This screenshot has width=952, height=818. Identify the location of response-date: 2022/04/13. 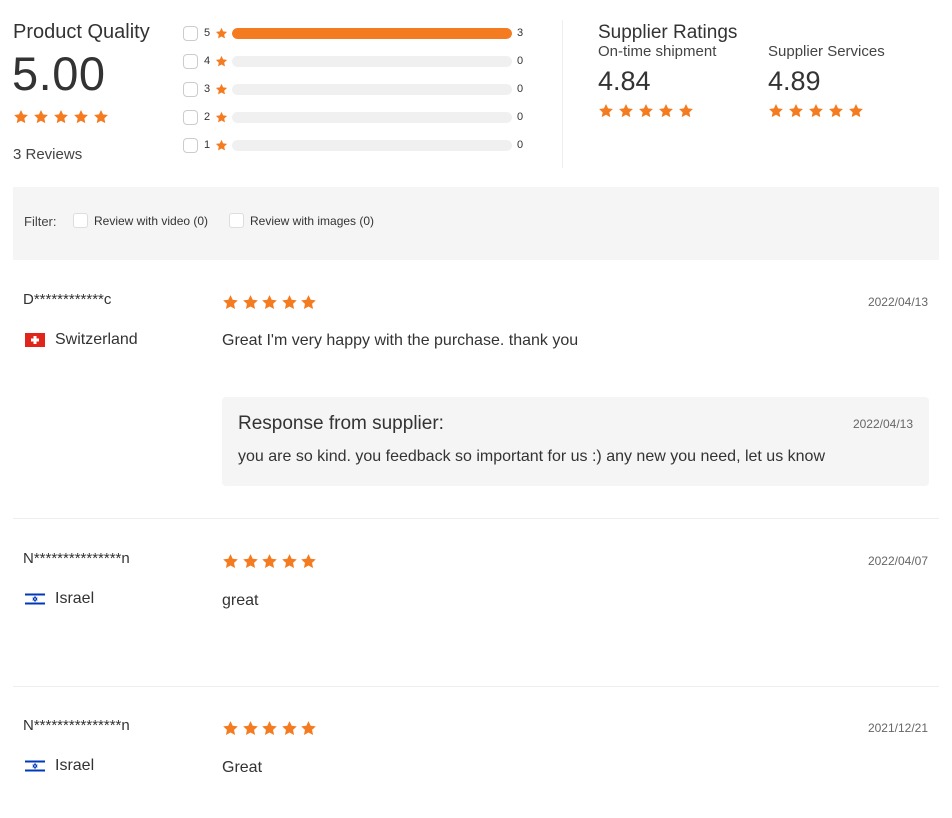
(882, 424).